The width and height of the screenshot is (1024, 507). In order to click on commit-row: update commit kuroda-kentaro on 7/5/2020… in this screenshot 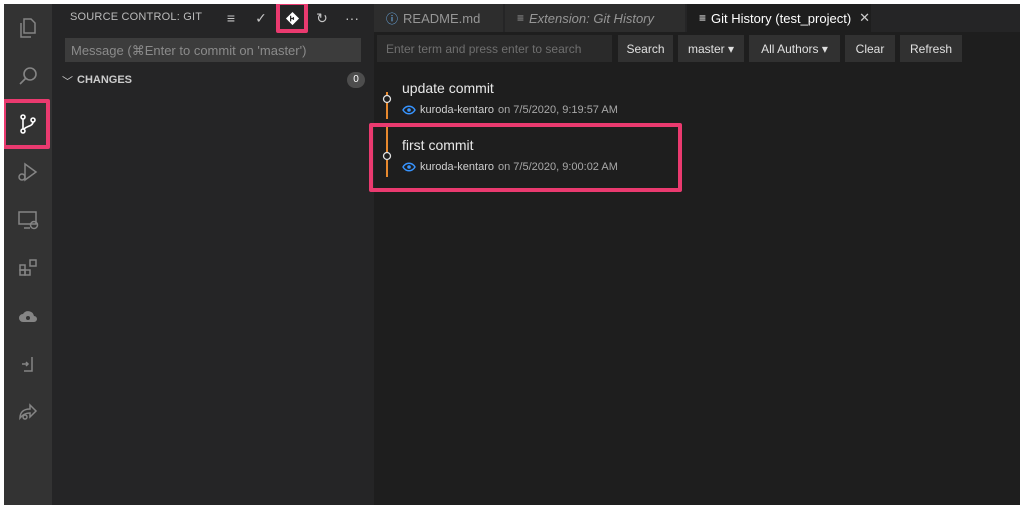, I will do `click(697, 108)`.